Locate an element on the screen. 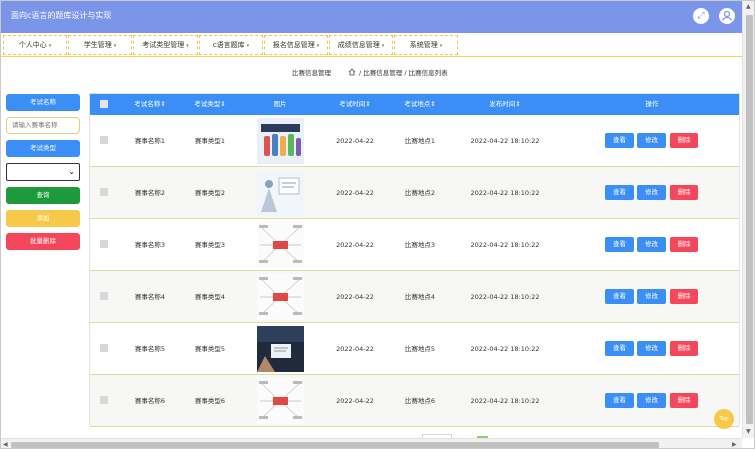  nav-label: 考试类型管理 is located at coordinates (163, 45).